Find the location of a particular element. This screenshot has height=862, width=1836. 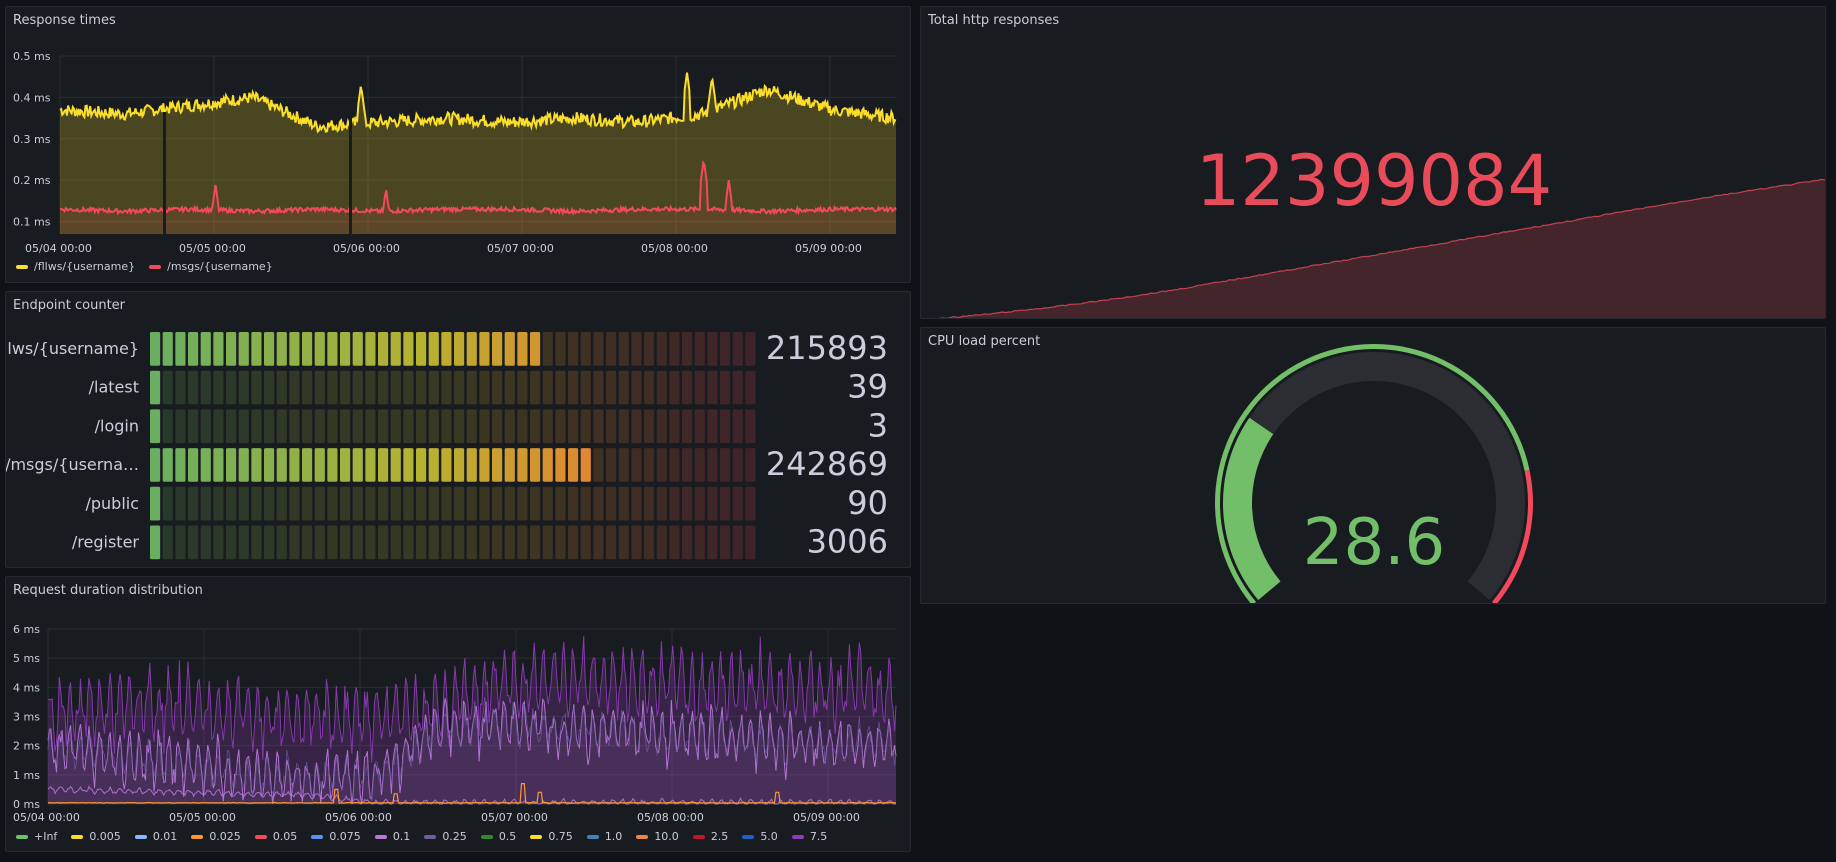

legend-item: 0.05 is located at coordinates (275, 836).